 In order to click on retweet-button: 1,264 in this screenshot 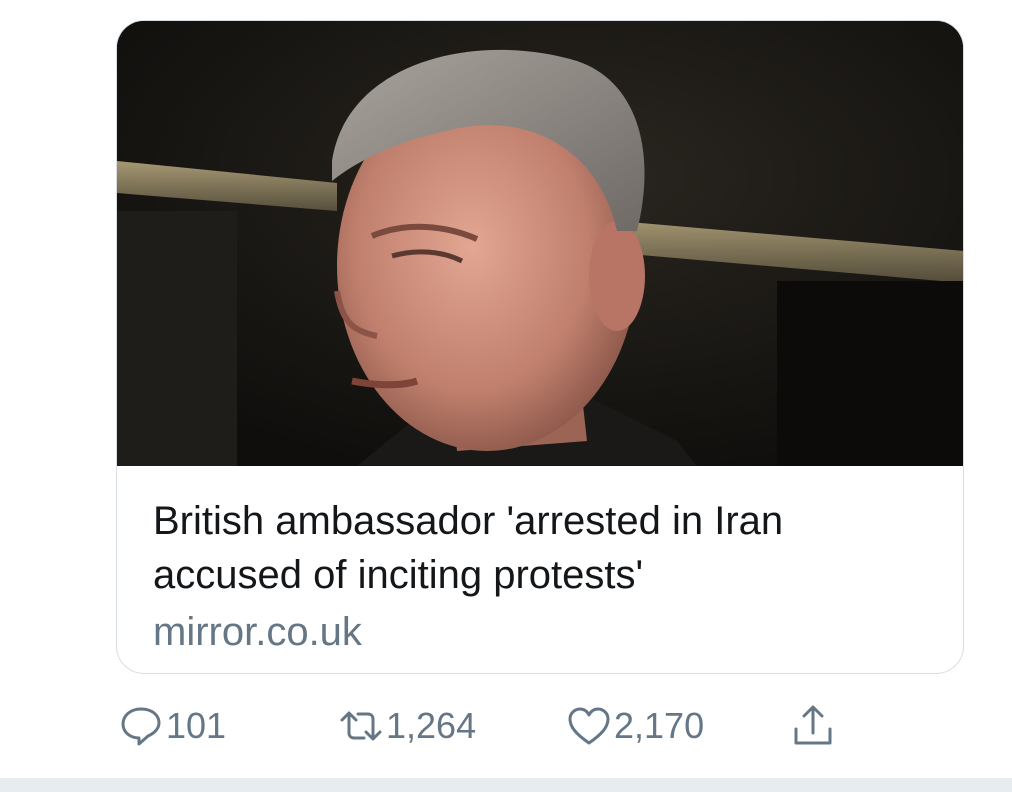, I will do `click(407, 726)`.